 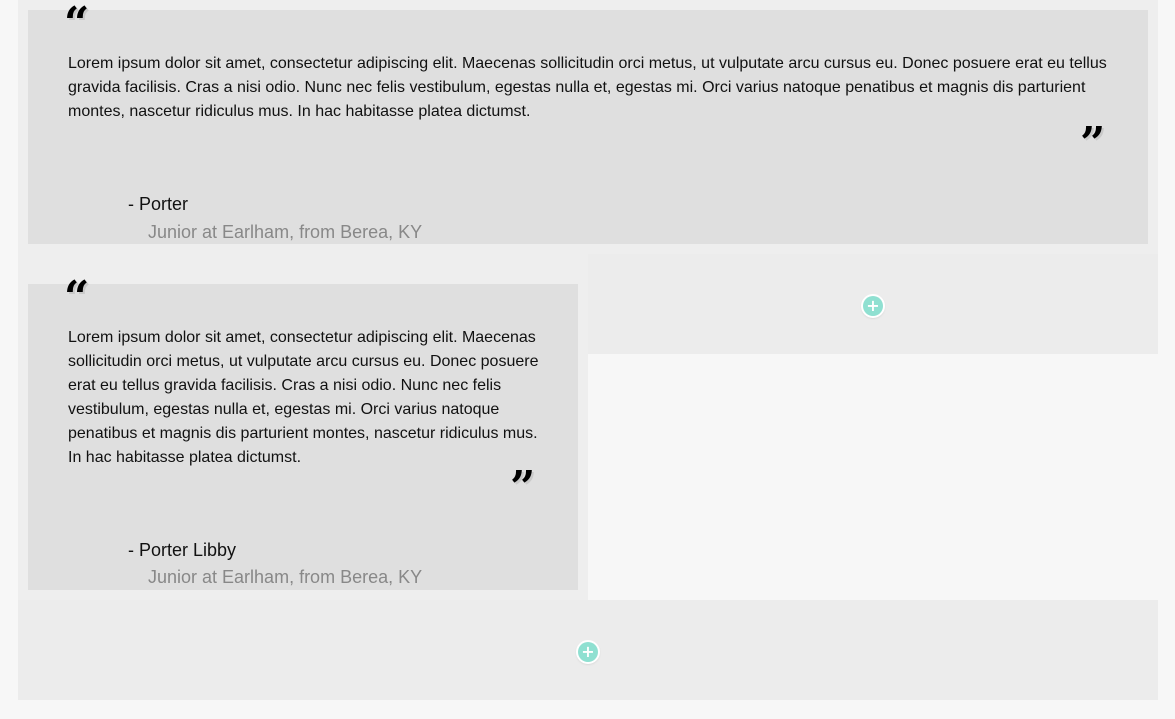 I want to click on testimonial-author: - Porter, so click(x=158, y=204).